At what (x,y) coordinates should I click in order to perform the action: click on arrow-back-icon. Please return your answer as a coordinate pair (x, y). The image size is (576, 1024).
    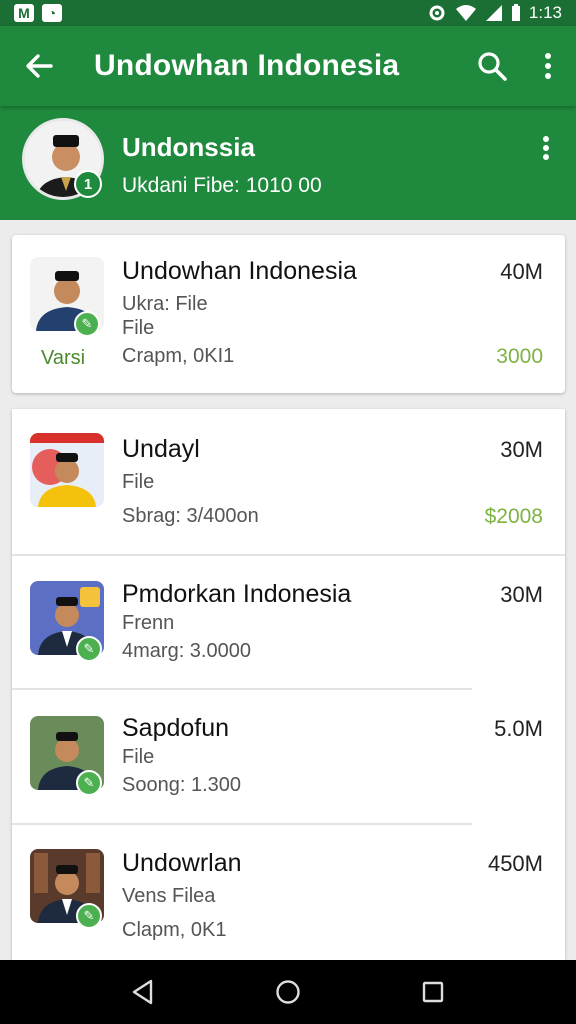
    Looking at the image, I should click on (39, 66).